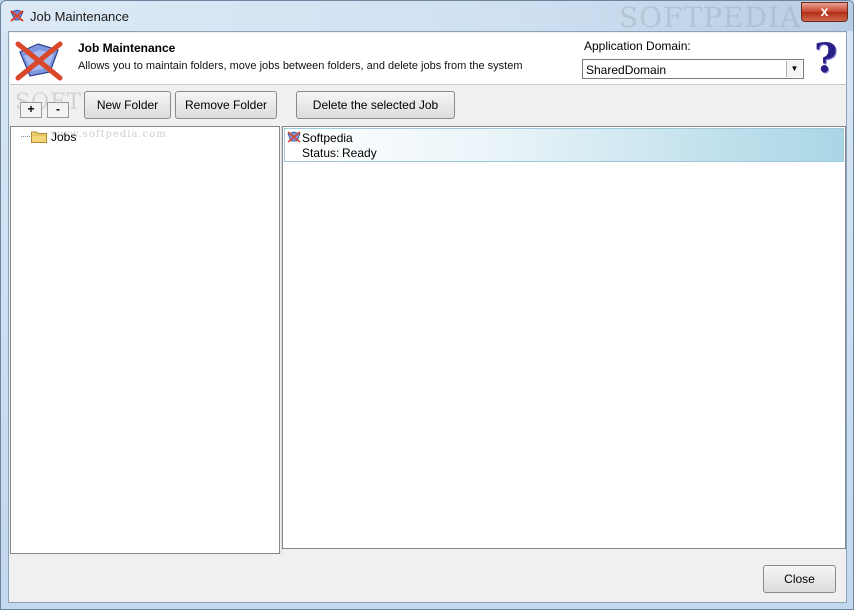 The image size is (854, 610). I want to click on folder-icon, so click(39, 137).